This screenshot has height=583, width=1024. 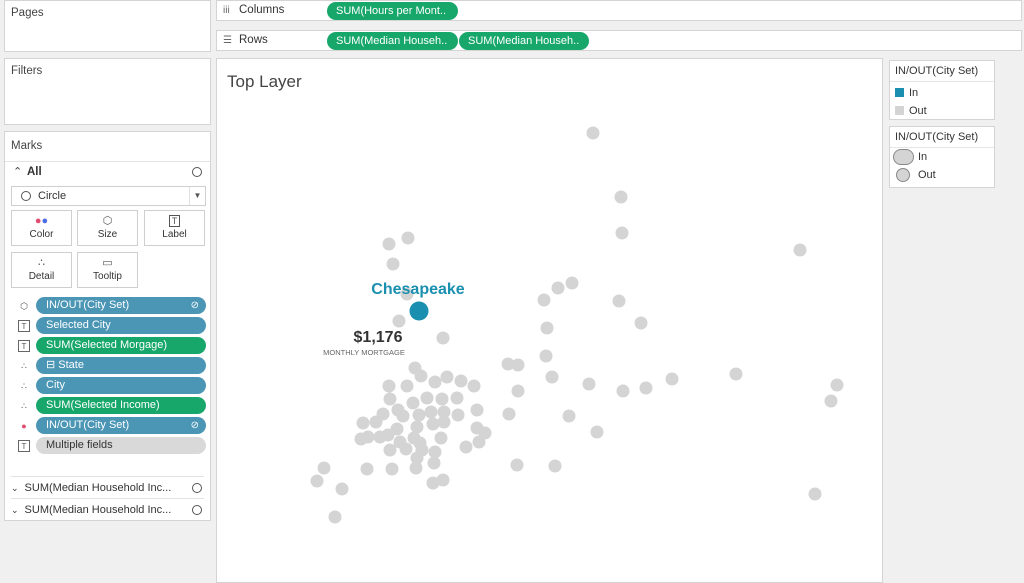 What do you see at coordinates (107, 172) in the screenshot?
I see `marks-all-row: ⌃ All` at bounding box center [107, 172].